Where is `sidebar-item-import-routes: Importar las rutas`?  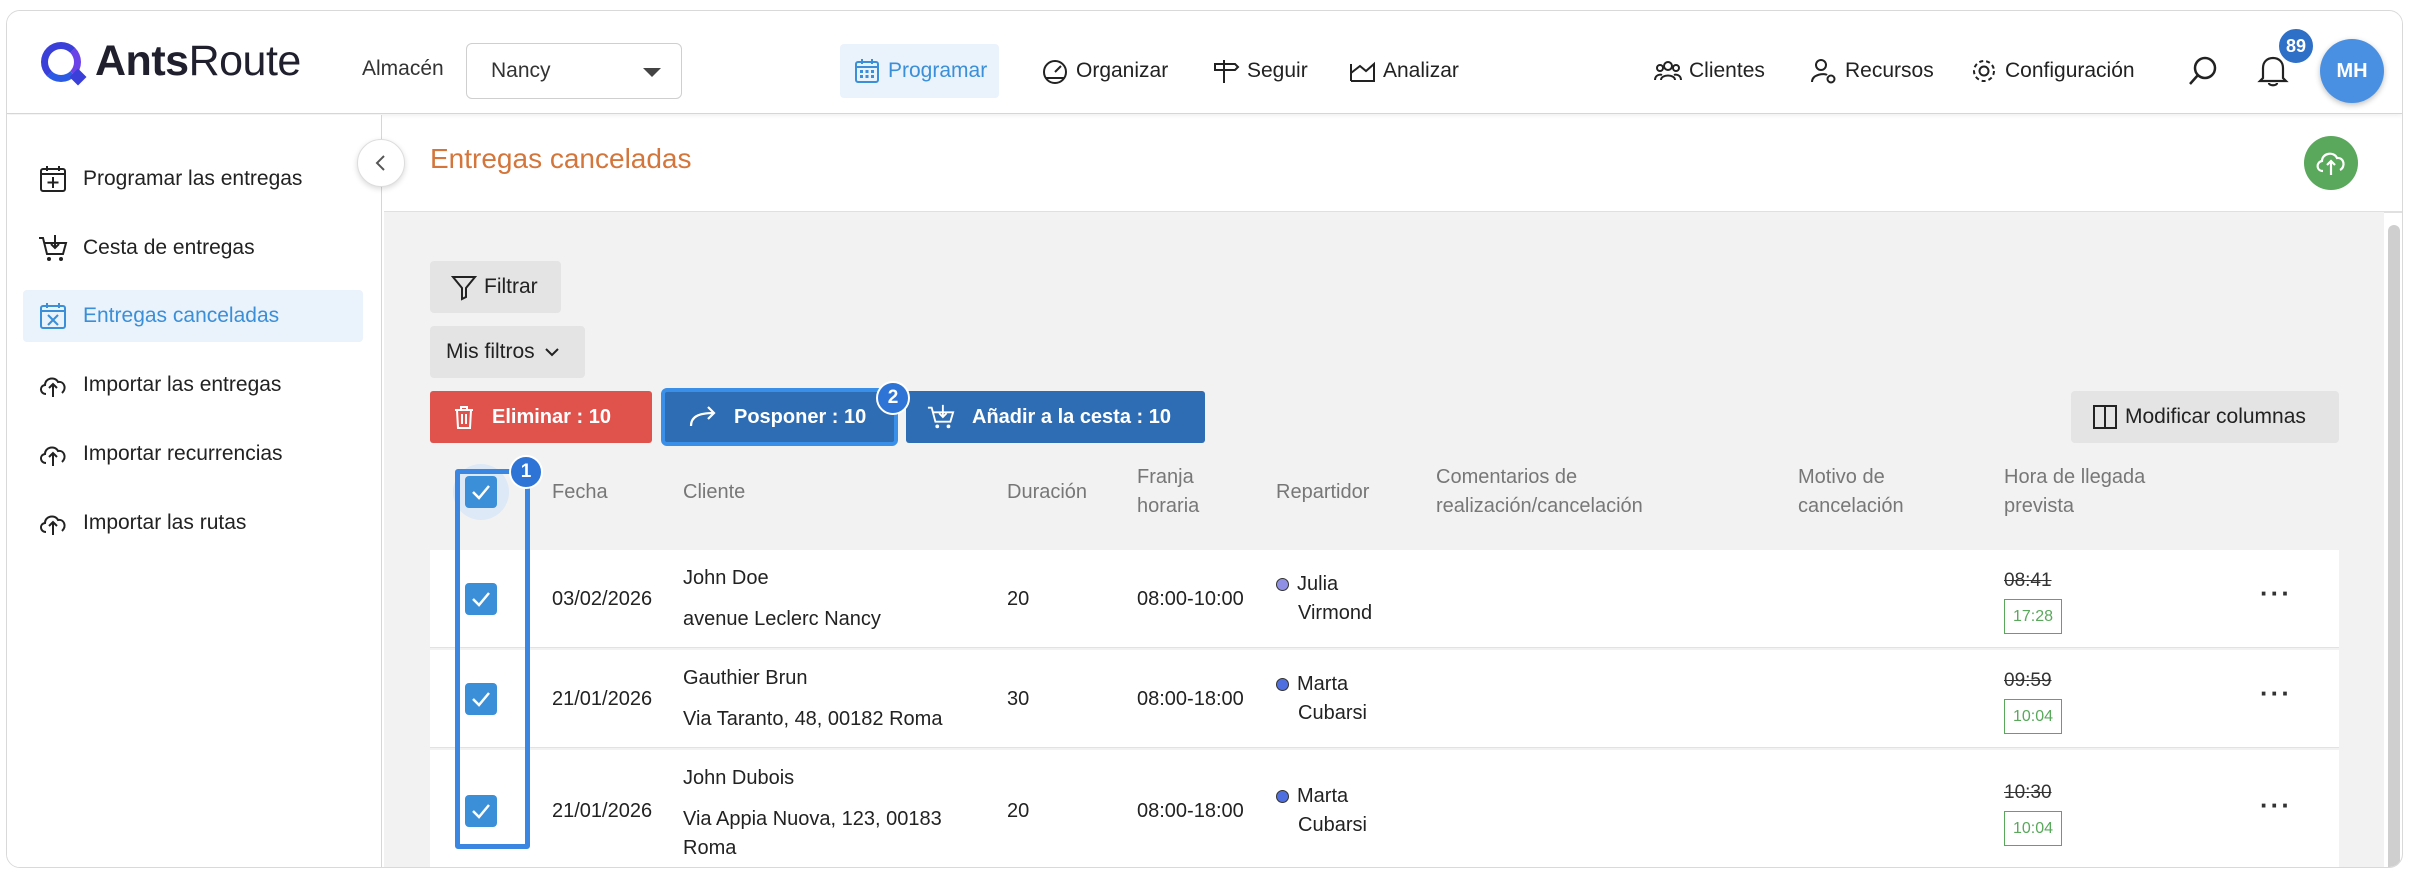
sidebar-item-import-routes: Importar las rutas is located at coordinates (193, 523).